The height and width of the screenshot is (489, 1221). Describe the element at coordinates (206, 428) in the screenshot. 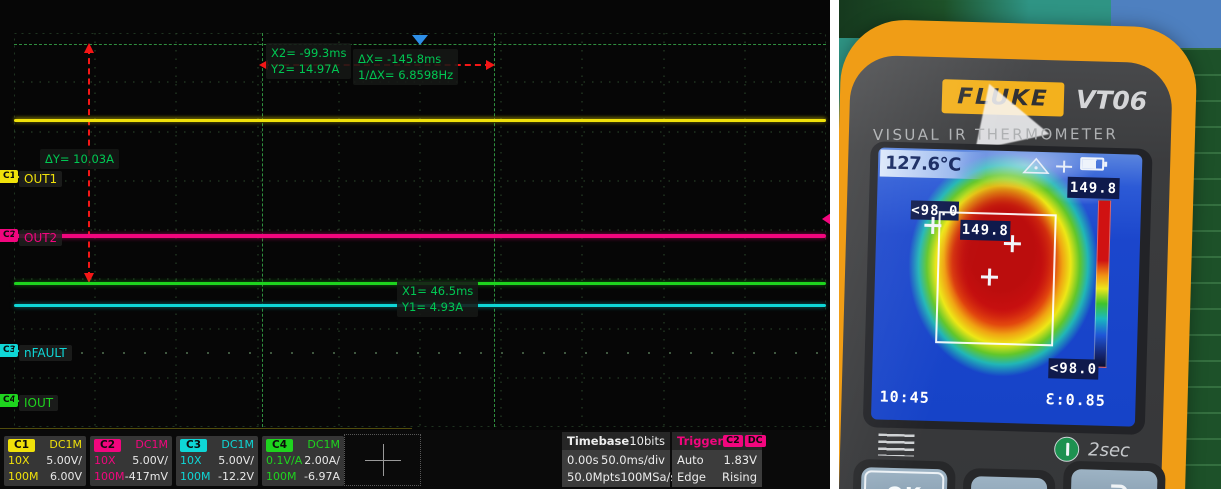

I see `grid-bottom-edge` at that location.